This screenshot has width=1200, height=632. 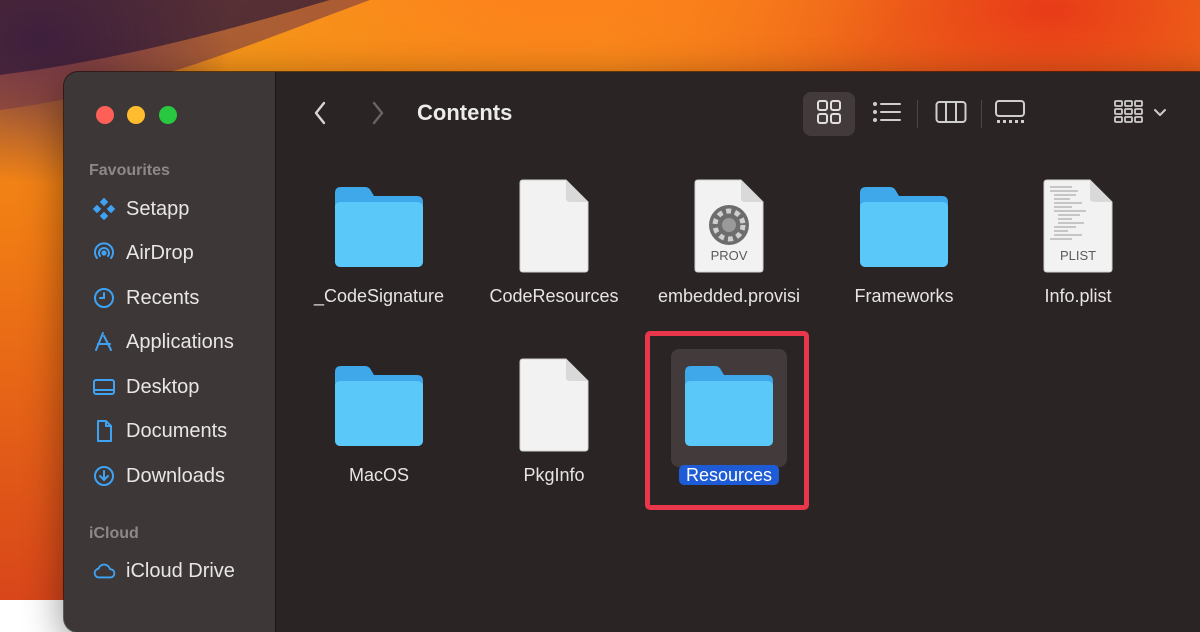 I want to click on file-item-embedded-provisionprofile: PROV embedded.provisi onprofile, so click(x=729, y=242).